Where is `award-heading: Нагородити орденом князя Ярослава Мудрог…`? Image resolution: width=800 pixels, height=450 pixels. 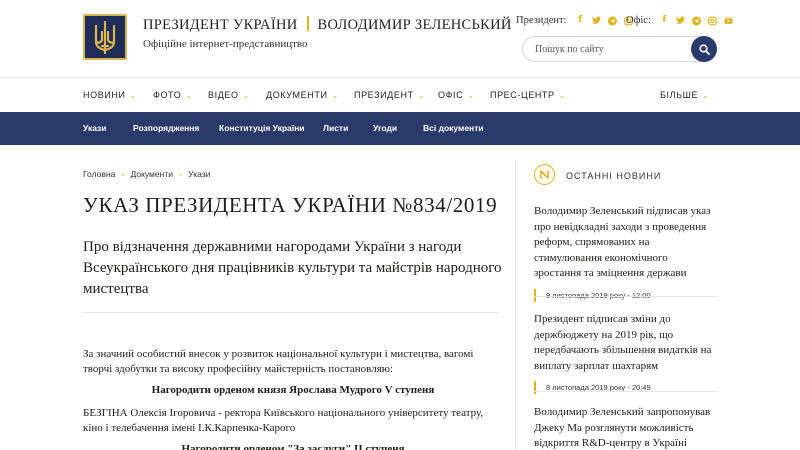 award-heading: Нагородити орденом князя Ярослава Мудрог… is located at coordinates (293, 390).